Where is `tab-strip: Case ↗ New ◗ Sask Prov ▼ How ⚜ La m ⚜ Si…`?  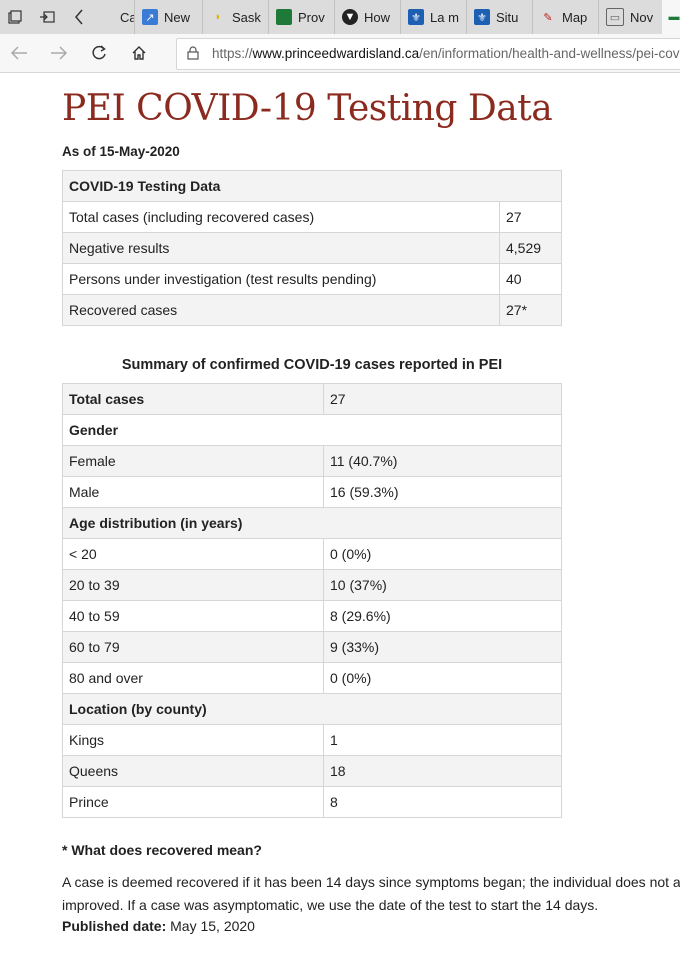
tab-strip: Case ↗ New ◗ Sask Prov ▼ How ⚜ La m ⚜ Si… is located at coordinates (340, 17).